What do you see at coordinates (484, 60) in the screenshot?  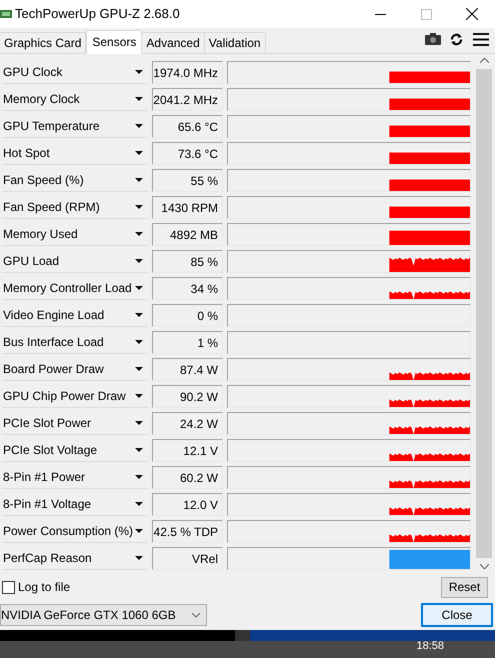 I see `scroll-up-icon` at bounding box center [484, 60].